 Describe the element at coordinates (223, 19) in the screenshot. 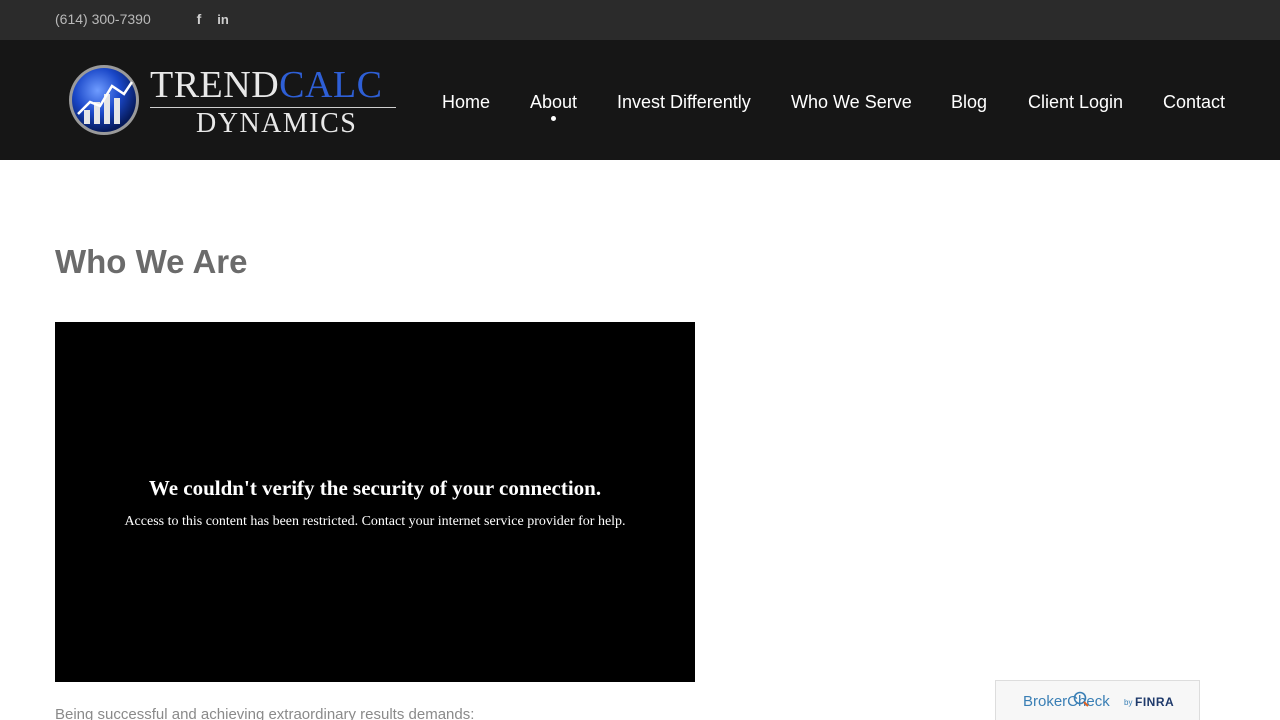

I see `linkedin-icon: in` at that location.